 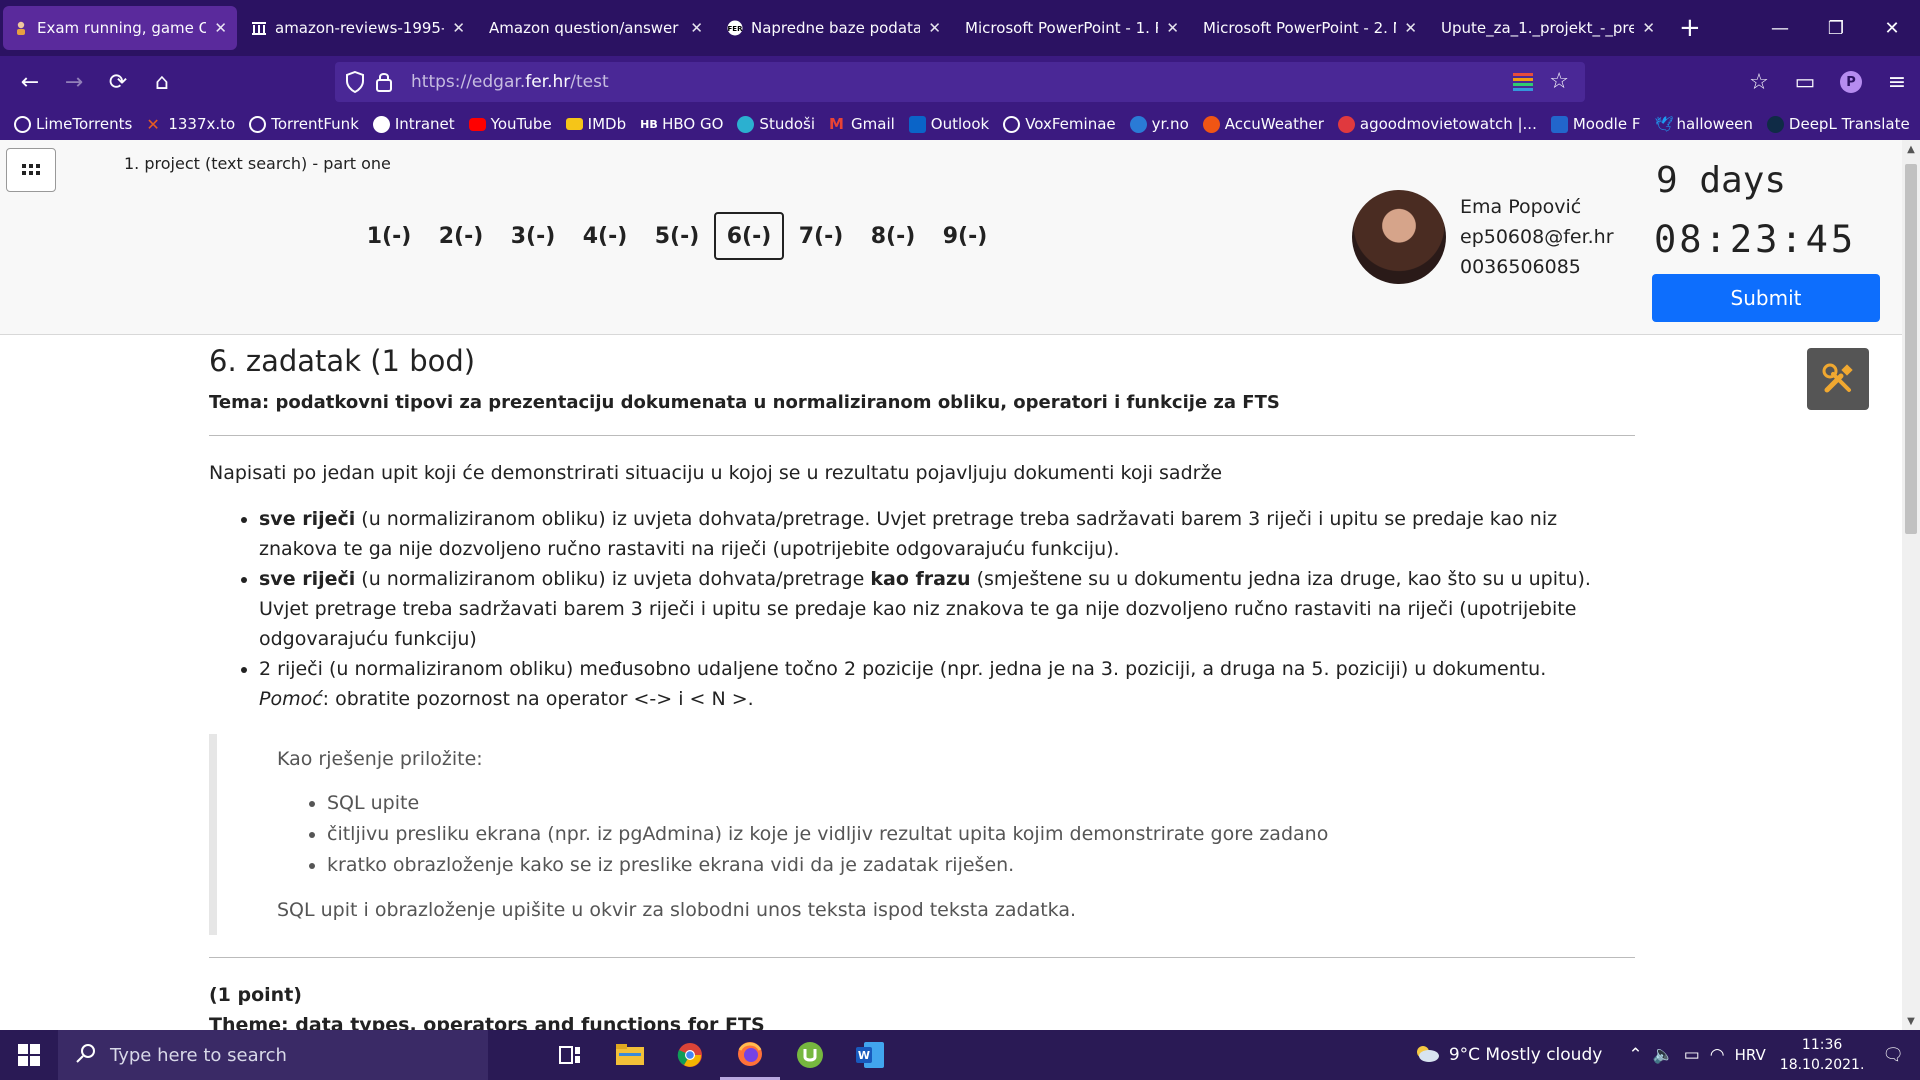 What do you see at coordinates (749, 236) in the screenshot?
I see `question-button-6: 6(-)` at bounding box center [749, 236].